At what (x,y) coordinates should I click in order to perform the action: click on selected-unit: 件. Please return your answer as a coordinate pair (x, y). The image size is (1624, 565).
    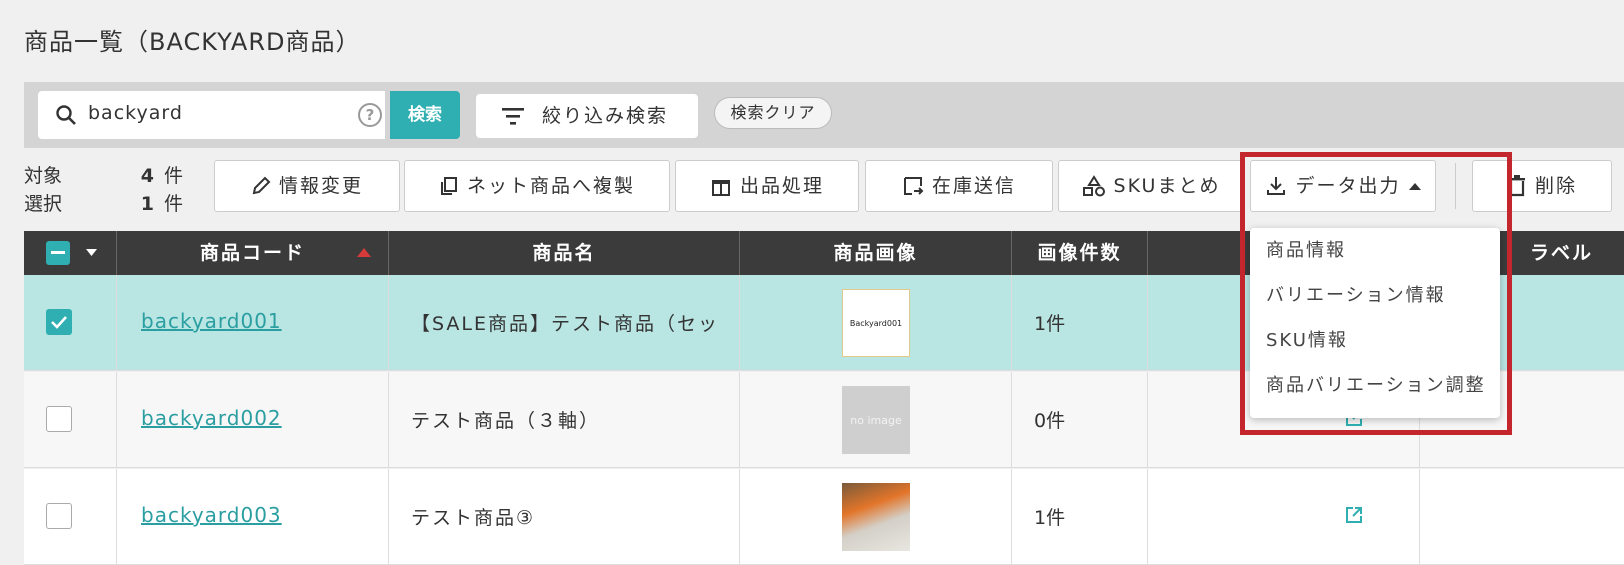
    Looking at the image, I should click on (174, 204).